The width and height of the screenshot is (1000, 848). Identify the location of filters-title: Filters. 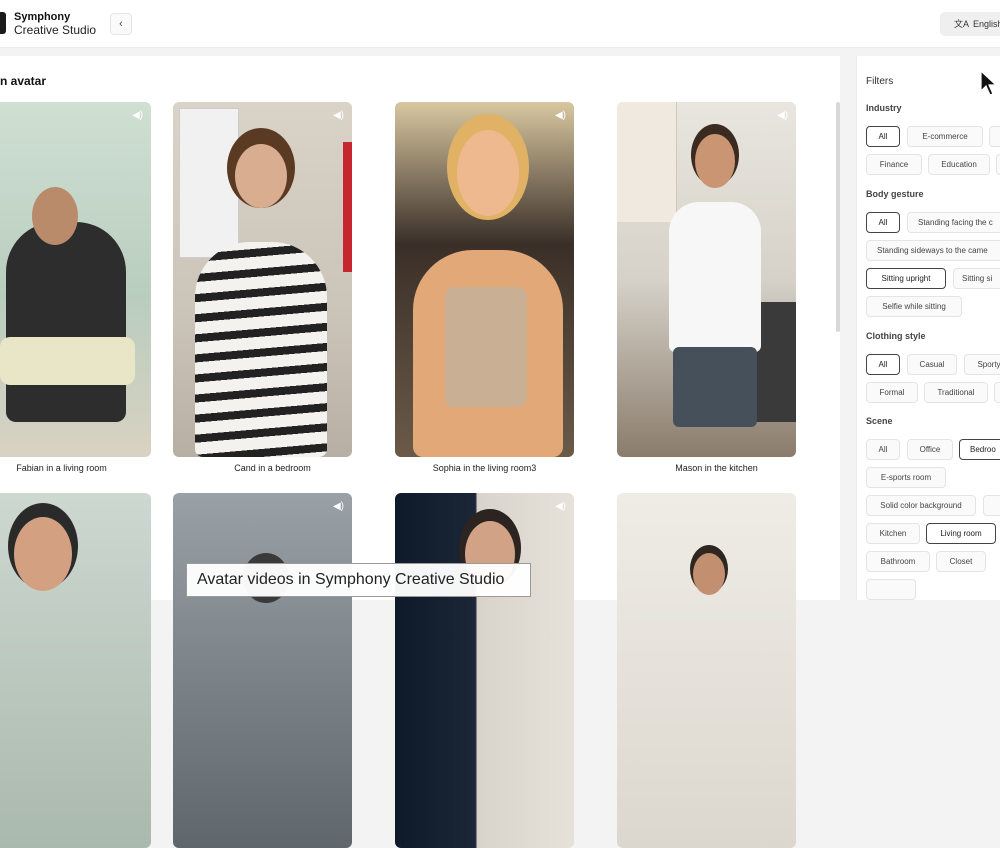
(880, 81).